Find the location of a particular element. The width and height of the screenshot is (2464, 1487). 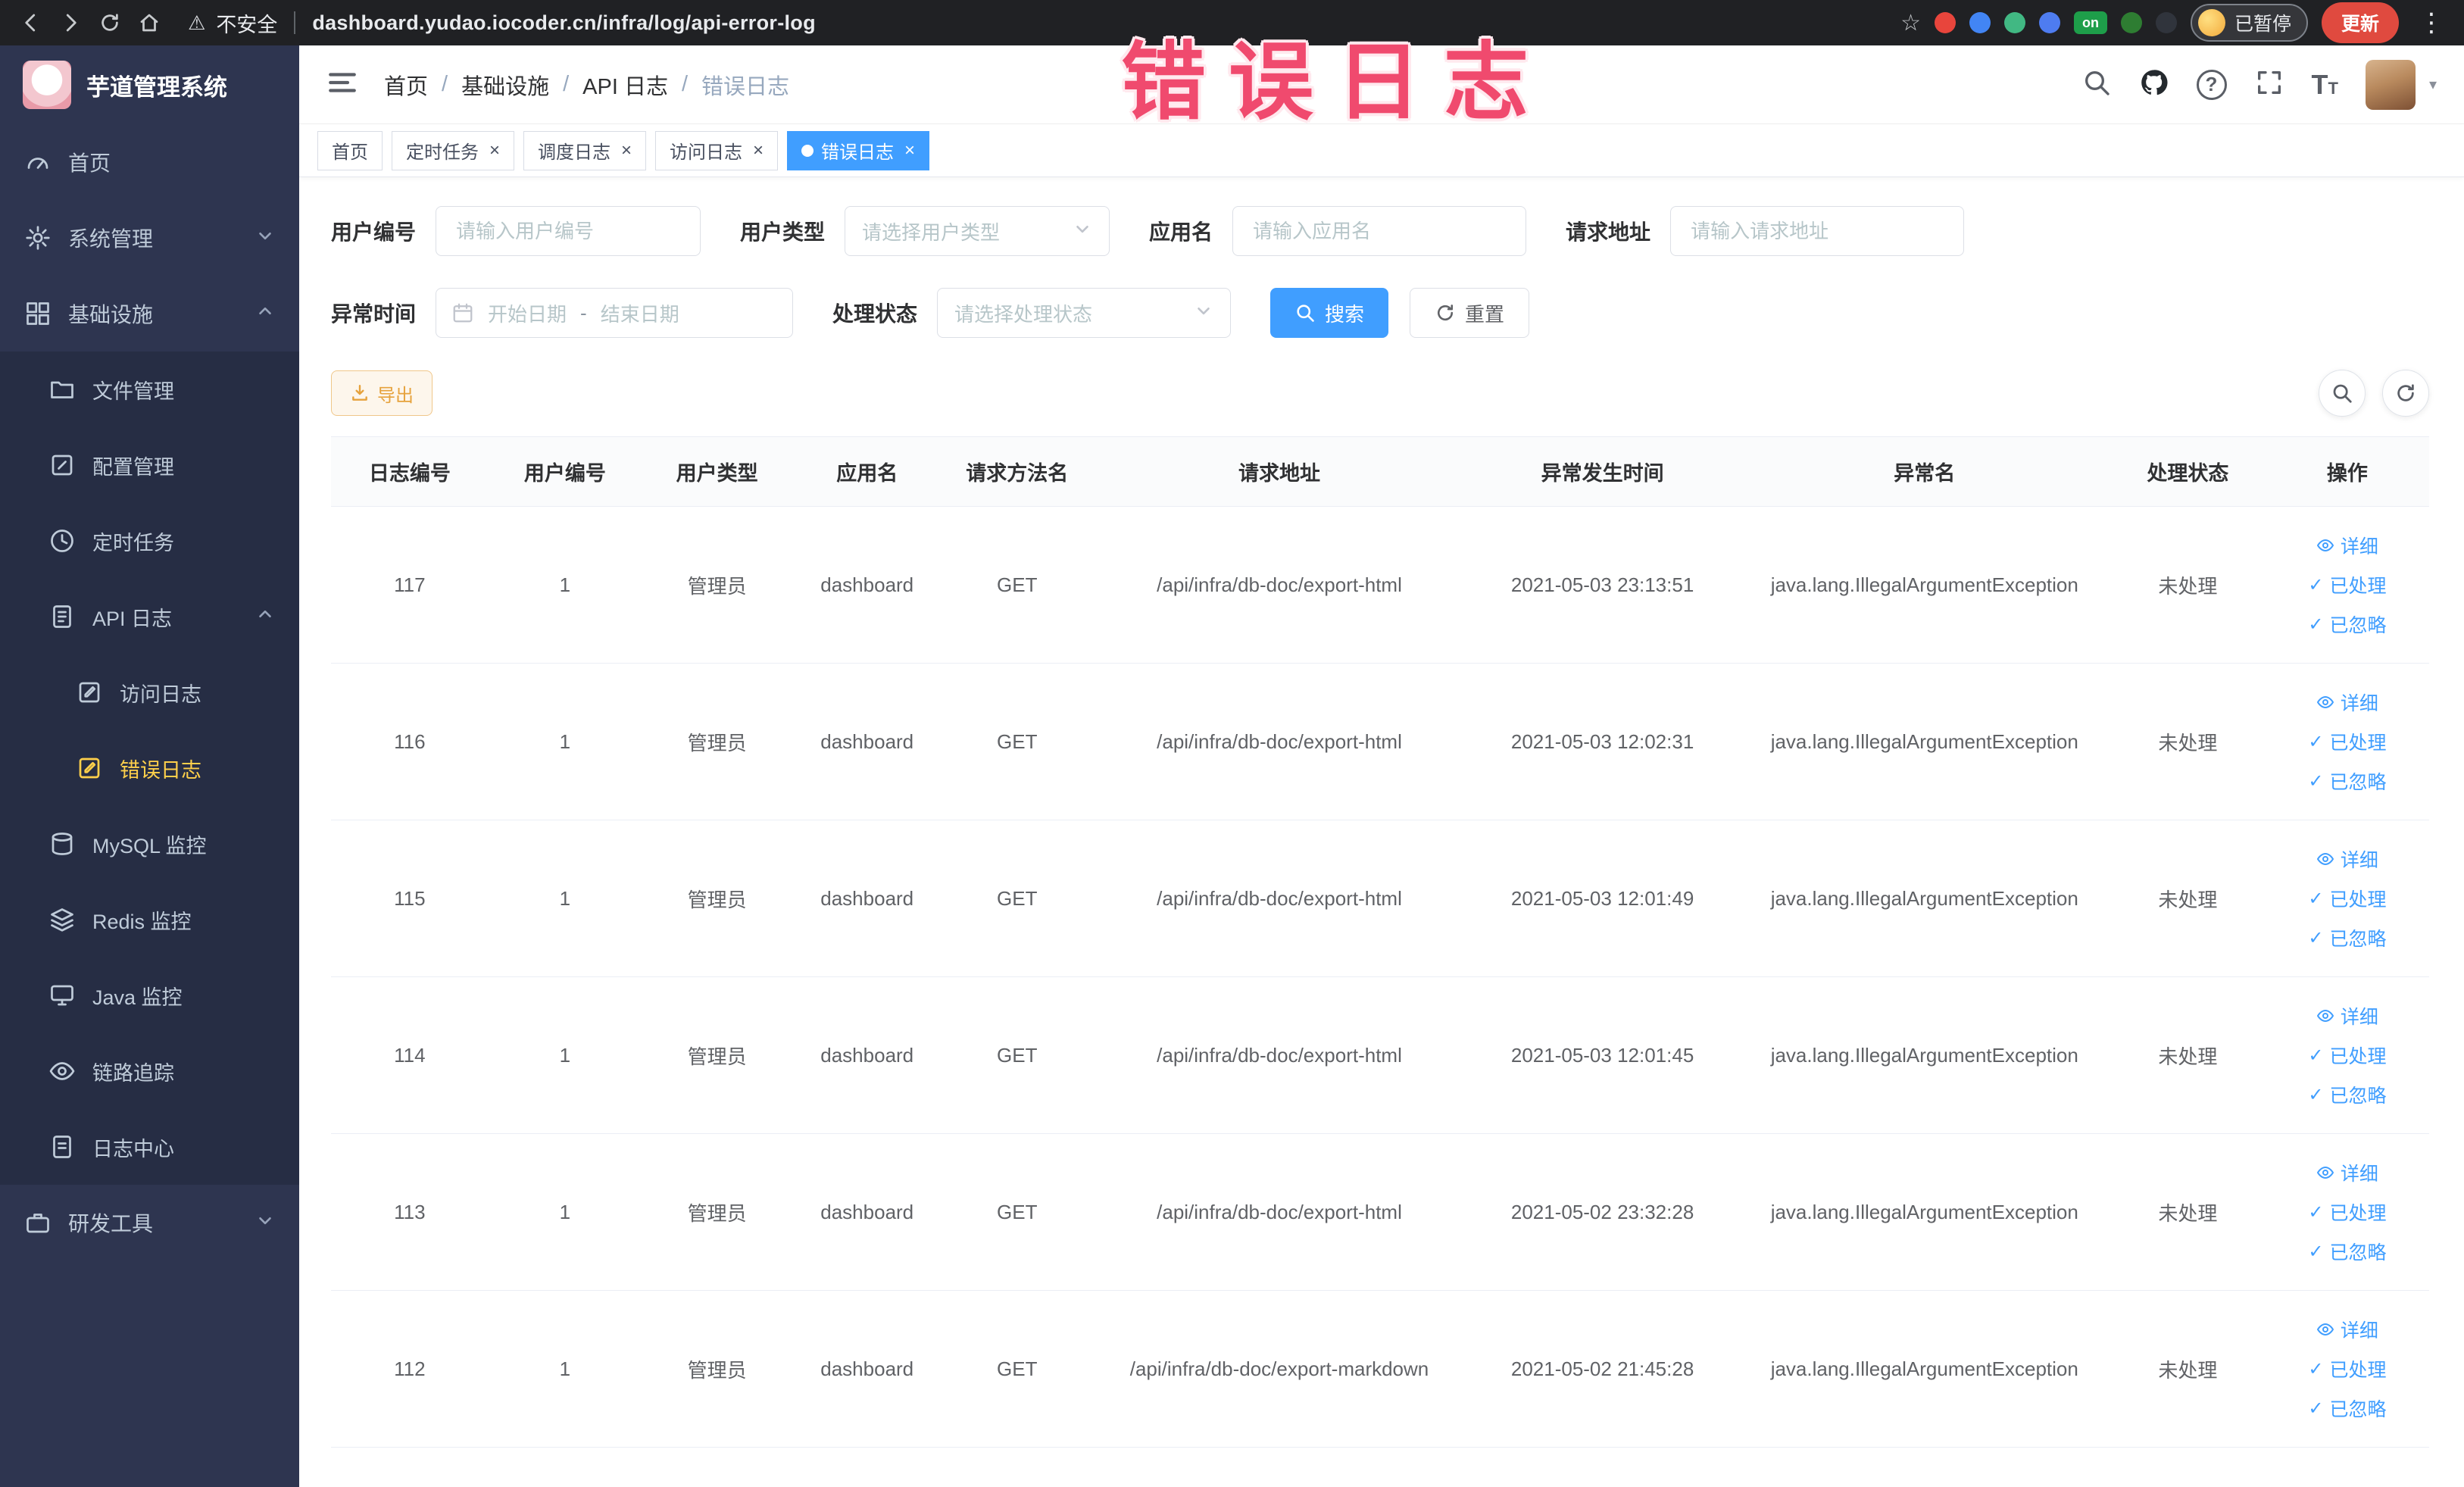

sidebar-item-error-log: 错误日志 is located at coordinates (149, 768).